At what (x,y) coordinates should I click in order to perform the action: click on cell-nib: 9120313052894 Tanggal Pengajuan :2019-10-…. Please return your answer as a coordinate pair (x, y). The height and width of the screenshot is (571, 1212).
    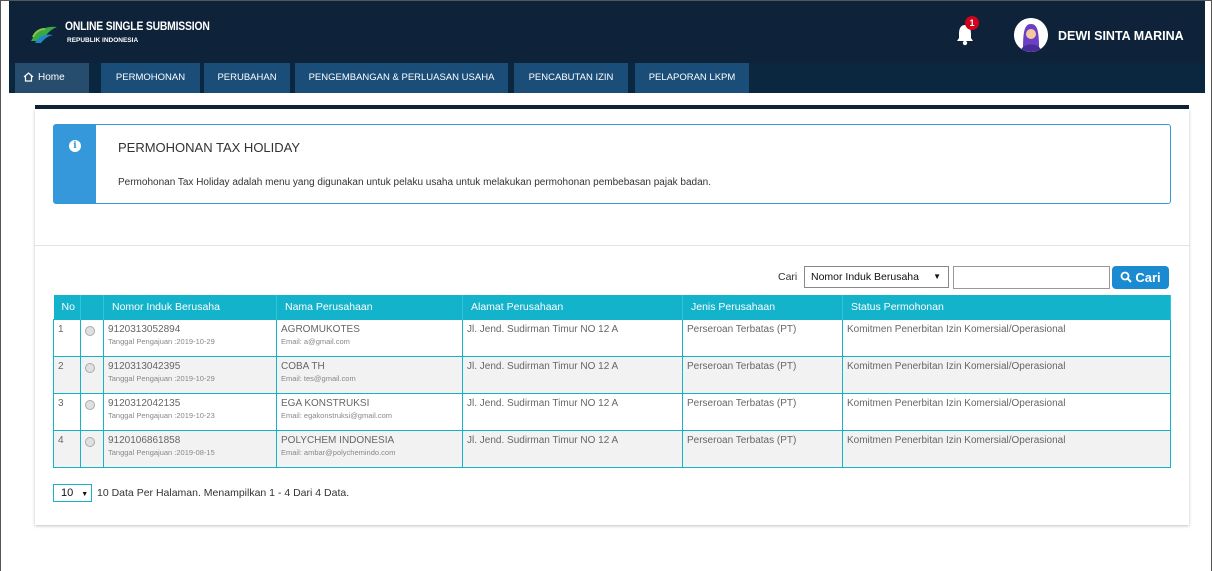
    Looking at the image, I should click on (190, 337).